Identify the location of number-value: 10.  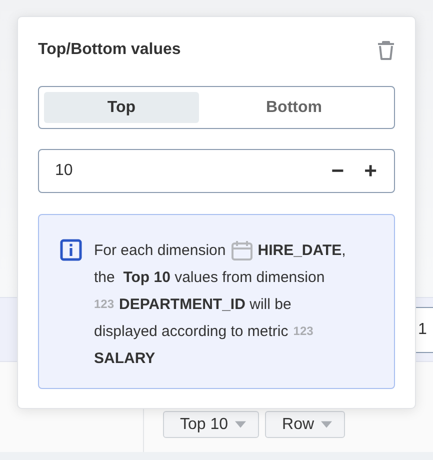
(64, 171).